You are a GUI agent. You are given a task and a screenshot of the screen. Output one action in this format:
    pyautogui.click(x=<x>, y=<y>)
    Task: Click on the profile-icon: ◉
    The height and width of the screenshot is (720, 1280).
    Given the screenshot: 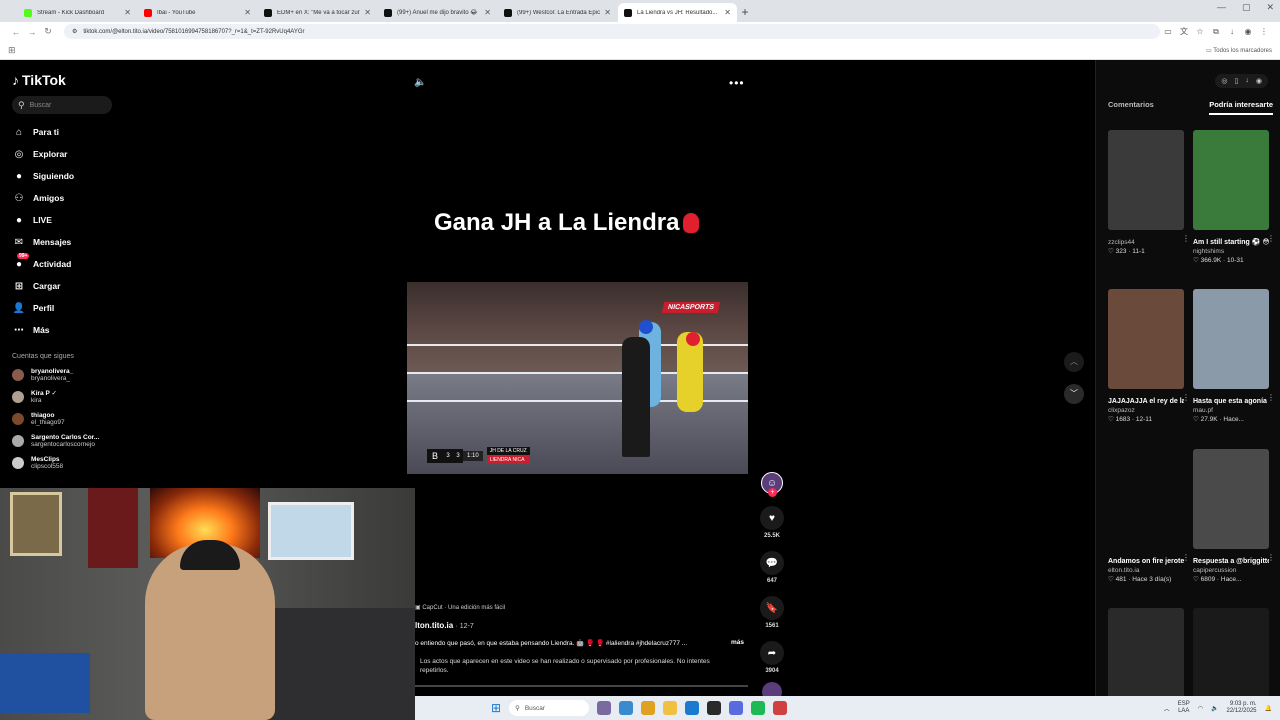 What is the action you would take?
    pyautogui.click(x=1248, y=31)
    